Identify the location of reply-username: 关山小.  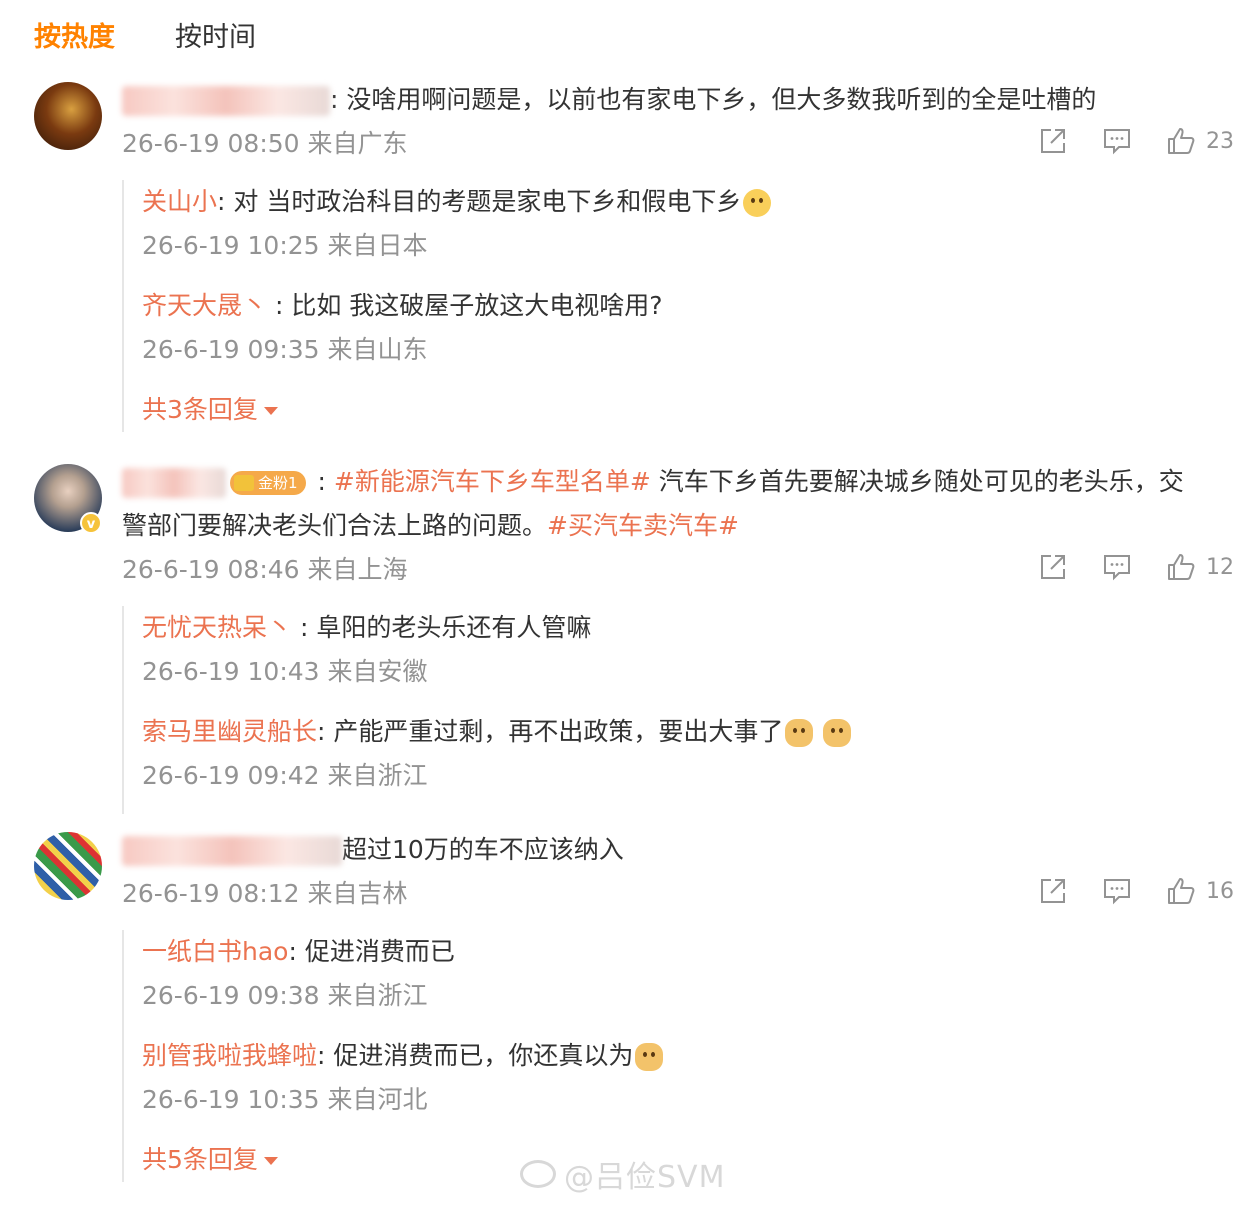
(179, 201).